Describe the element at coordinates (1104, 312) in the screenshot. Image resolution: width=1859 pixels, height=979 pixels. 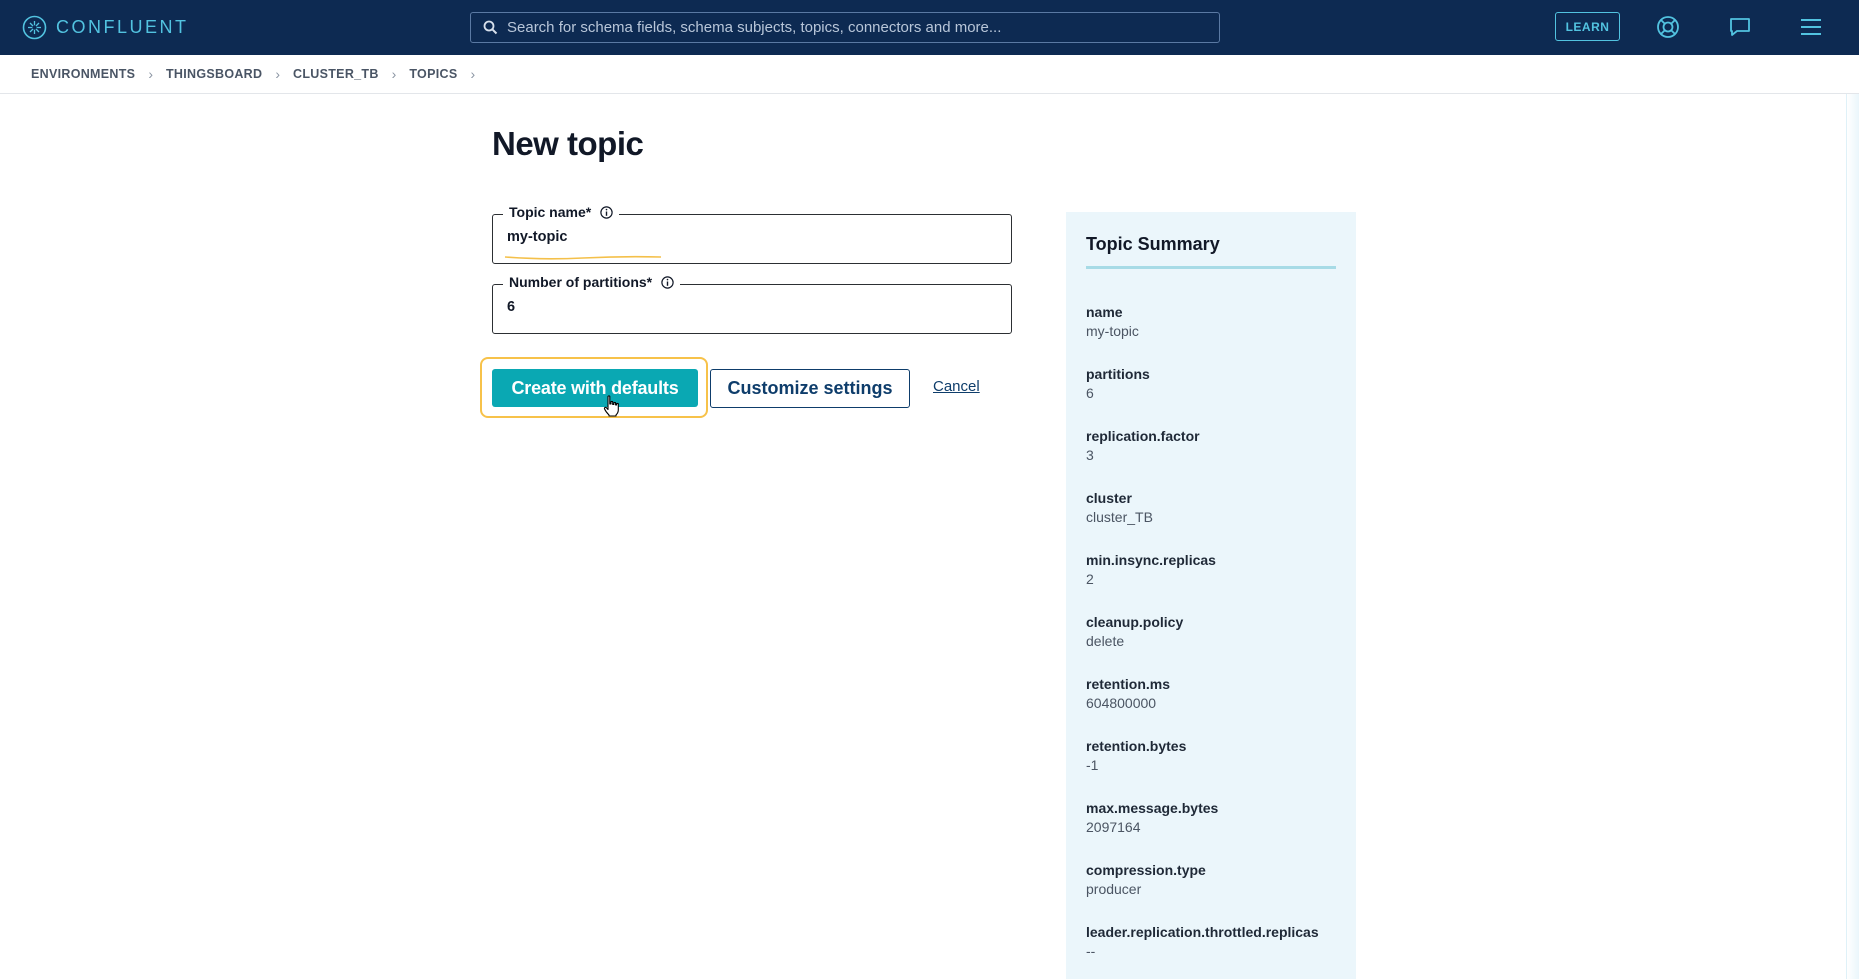
I see `summary-key: name` at that location.